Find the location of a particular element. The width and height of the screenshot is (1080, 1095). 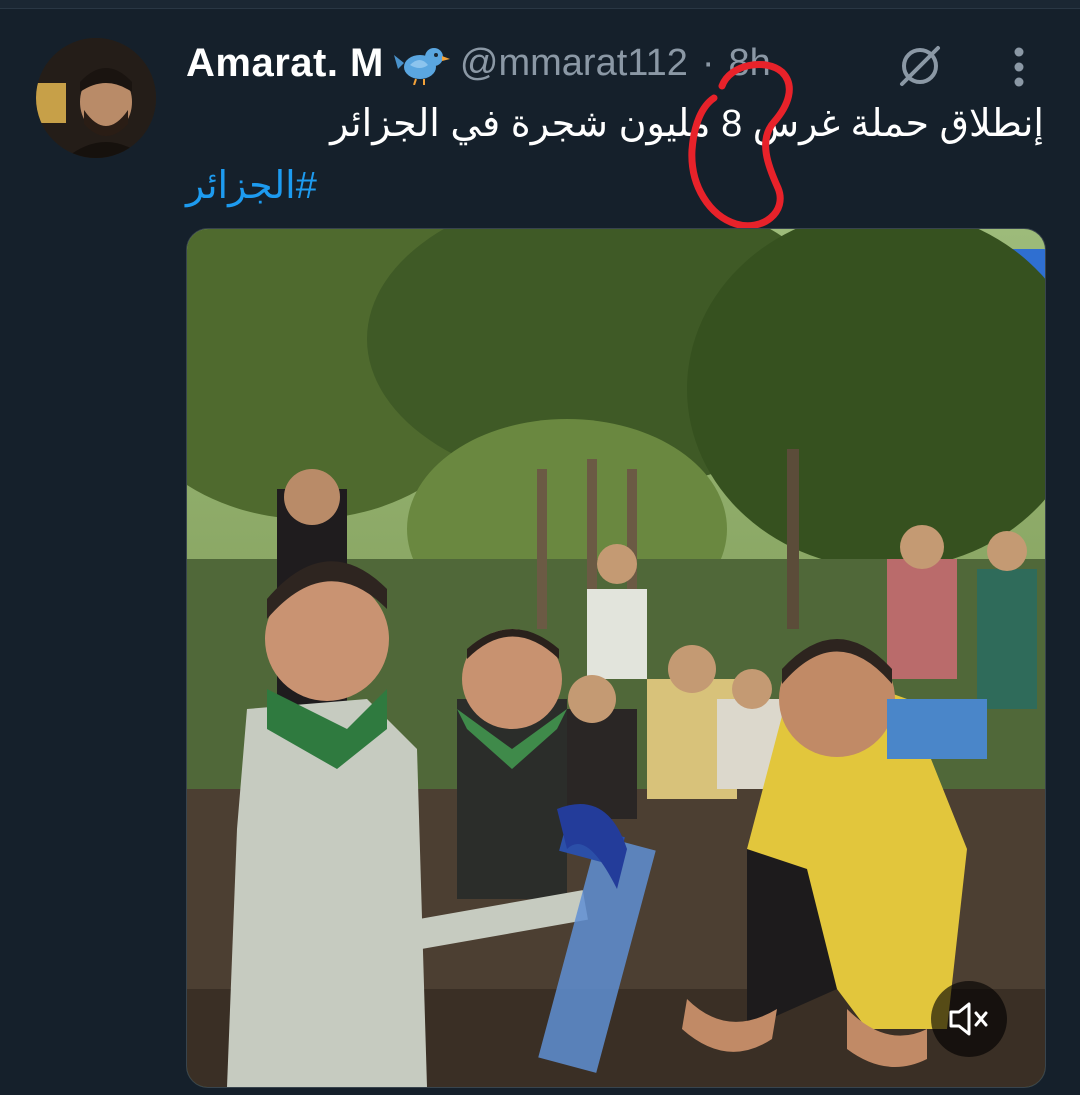

tweet-text: إنطلاق حملة غرس 8 مليون شجرة في الجزائر is located at coordinates (687, 124).